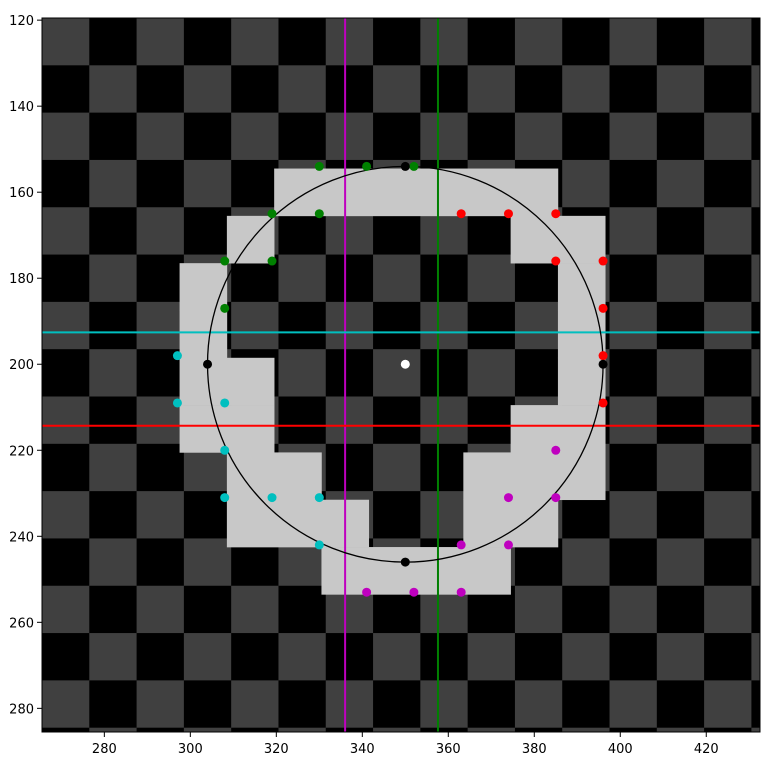 The image size is (773, 761). Describe the element at coordinates (448, 749) in the screenshot. I see `x-tick-label: 360` at that location.